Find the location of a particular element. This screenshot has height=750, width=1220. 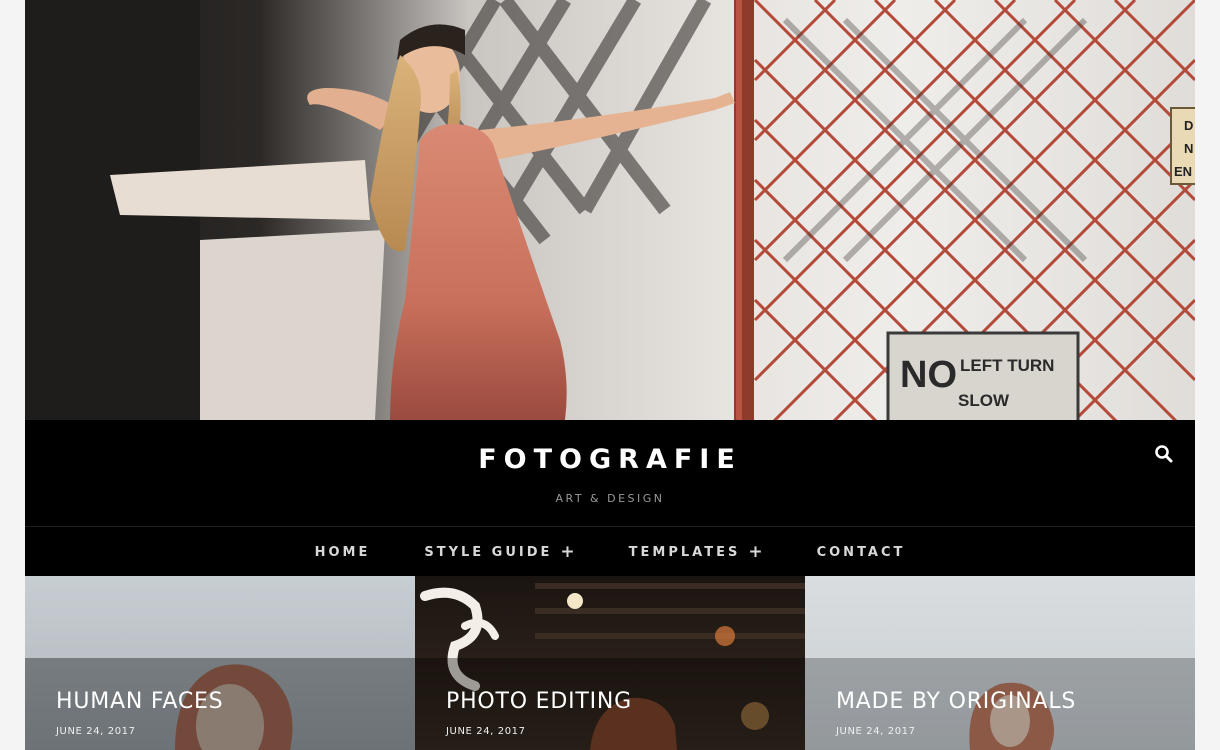

post-card-photo-editing: PHOTO EDITING JUNE 24, 2017 is located at coordinates (610, 663).